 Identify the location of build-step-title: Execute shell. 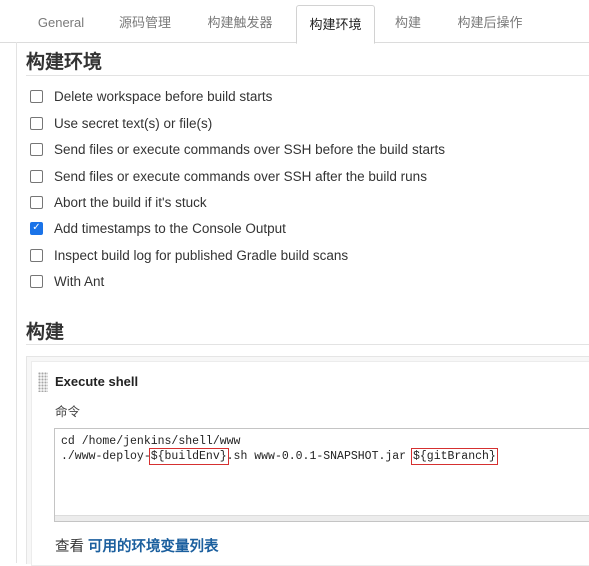
(97, 381).